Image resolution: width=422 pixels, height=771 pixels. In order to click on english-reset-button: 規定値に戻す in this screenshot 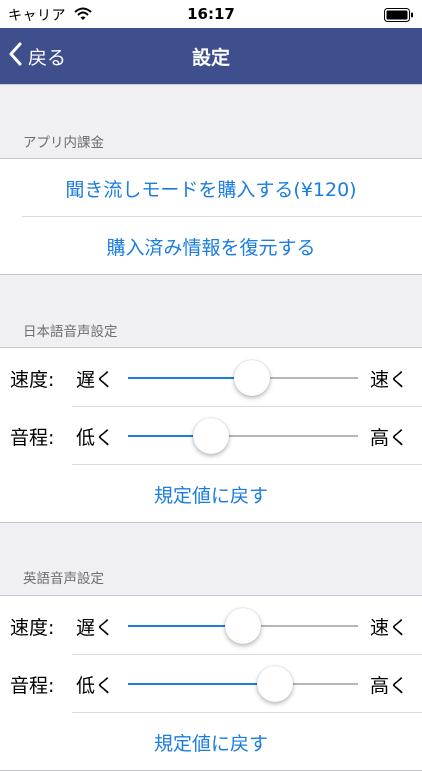, I will do `click(211, 742)`.